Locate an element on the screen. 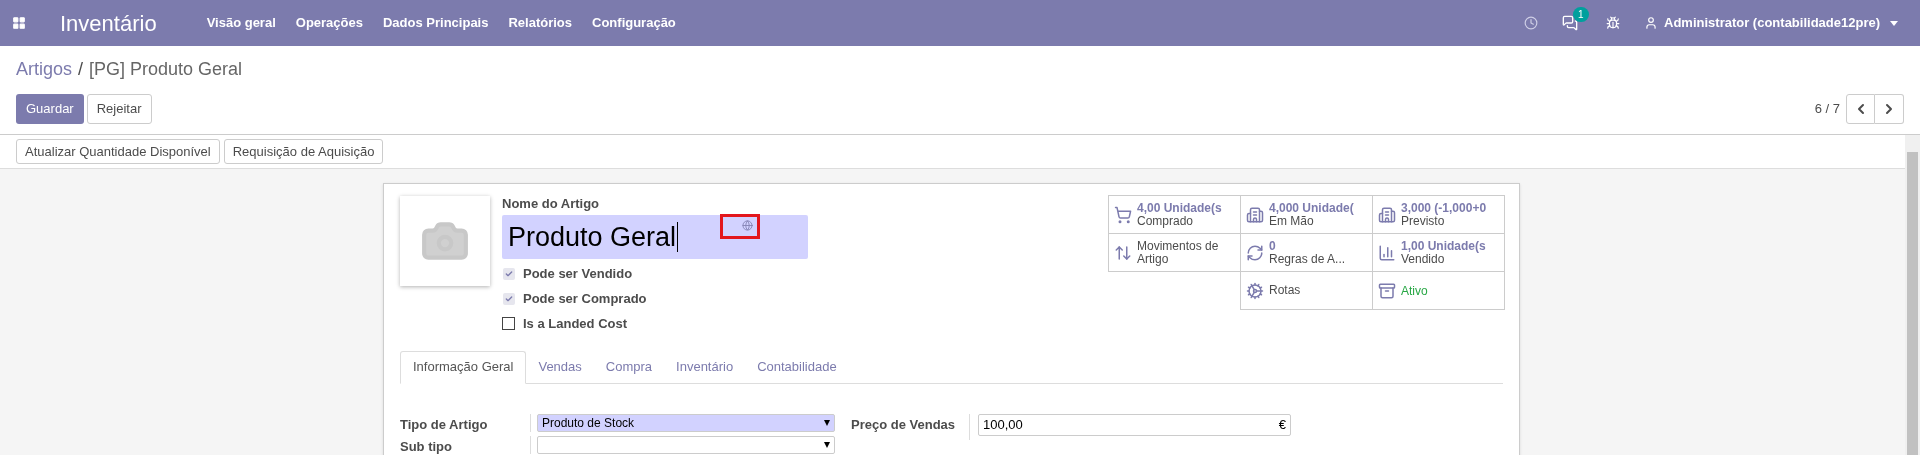 Image resolution: width=1920 pixels, height=455 pixels. menu-item: Dados Principais is located at coordinates (435, 23).